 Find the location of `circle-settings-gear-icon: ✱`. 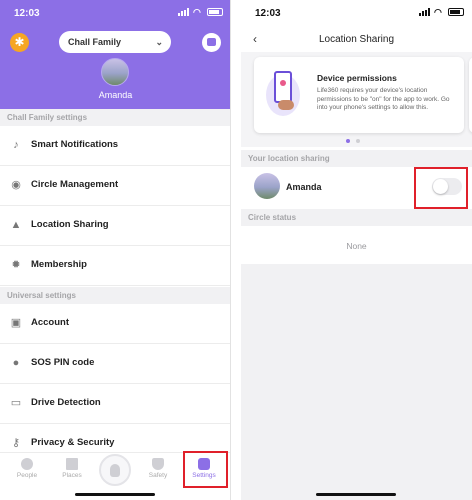

circle-settings-gear-icon: ✱ is located at coordinates (19, 42).